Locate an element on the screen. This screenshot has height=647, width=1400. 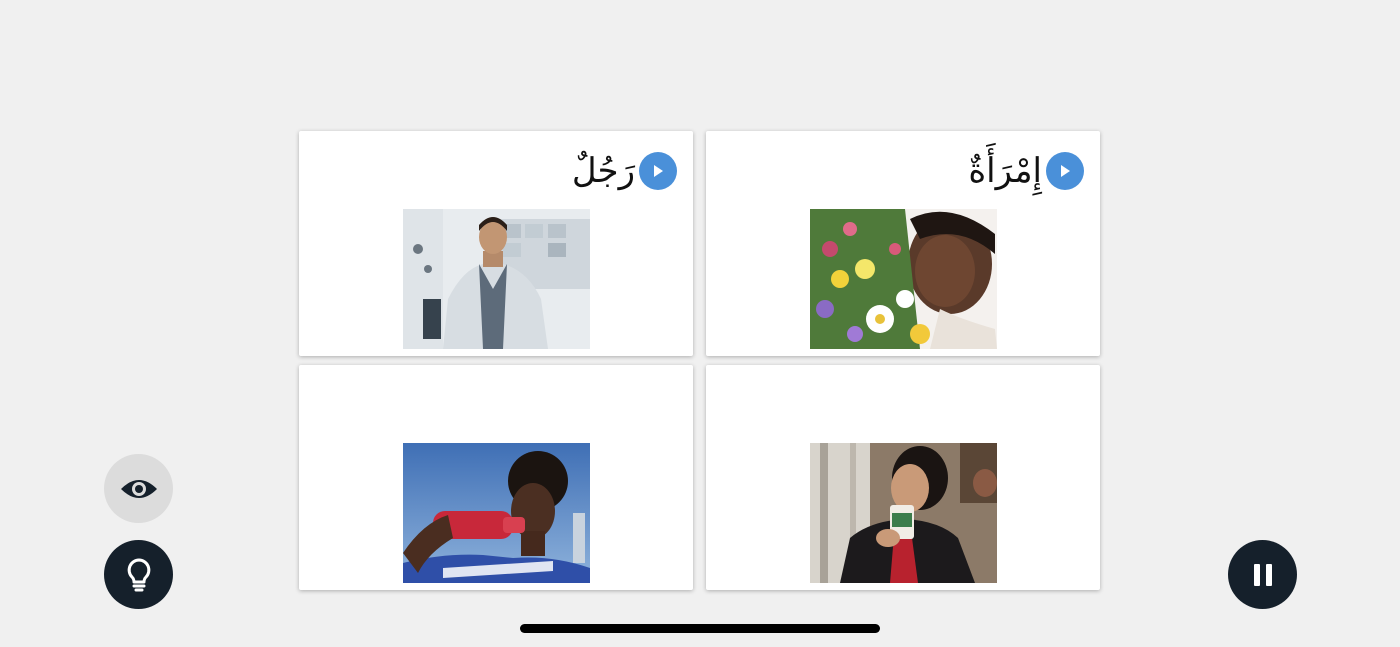
flashcard-woman: إِمْرَأَةٌ is located at coordinates (903, 243).